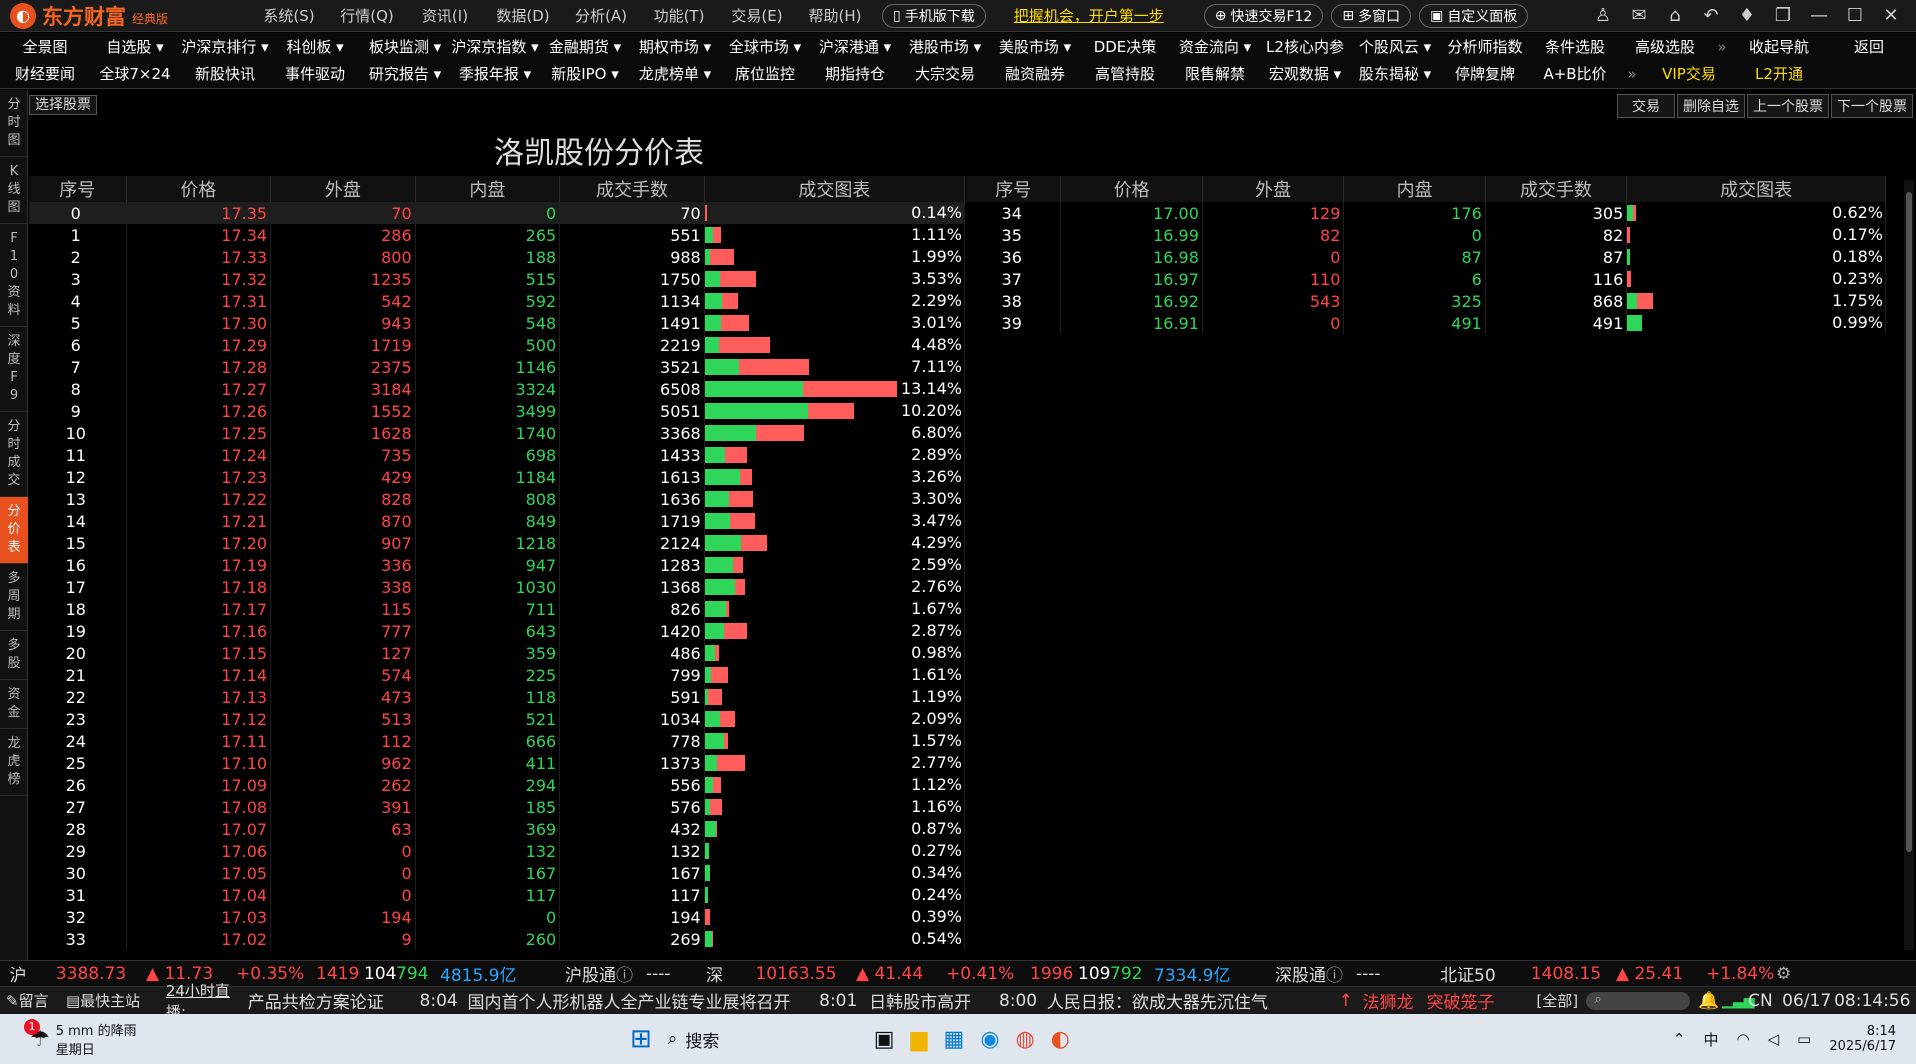 The image size is (1916, 1064). What do you see at coordinates (14, 454) in the screenshot?
I see `sidebar-item-4: 分时成交` at bounding box center [14, 454].